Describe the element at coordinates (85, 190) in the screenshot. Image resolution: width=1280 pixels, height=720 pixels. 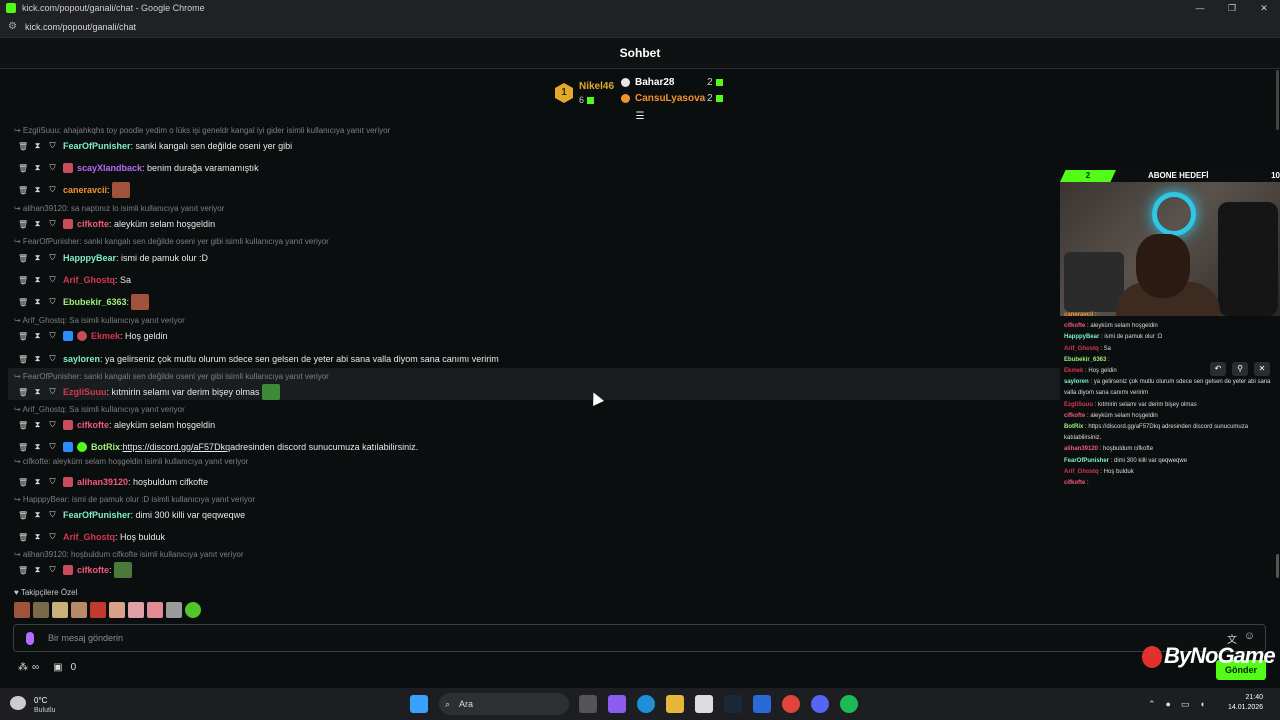
I see `chat-username: caneravcii` at that location.